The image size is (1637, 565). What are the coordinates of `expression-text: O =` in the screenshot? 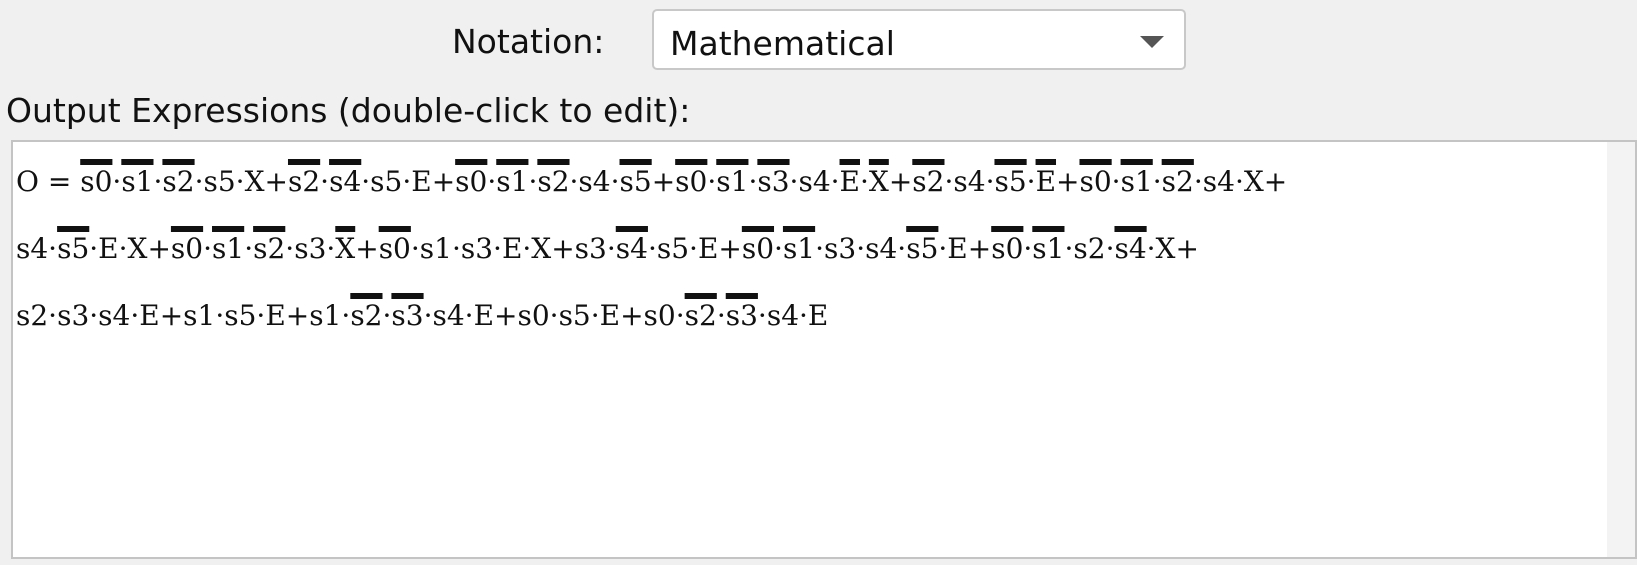 It's located at (48, 181).